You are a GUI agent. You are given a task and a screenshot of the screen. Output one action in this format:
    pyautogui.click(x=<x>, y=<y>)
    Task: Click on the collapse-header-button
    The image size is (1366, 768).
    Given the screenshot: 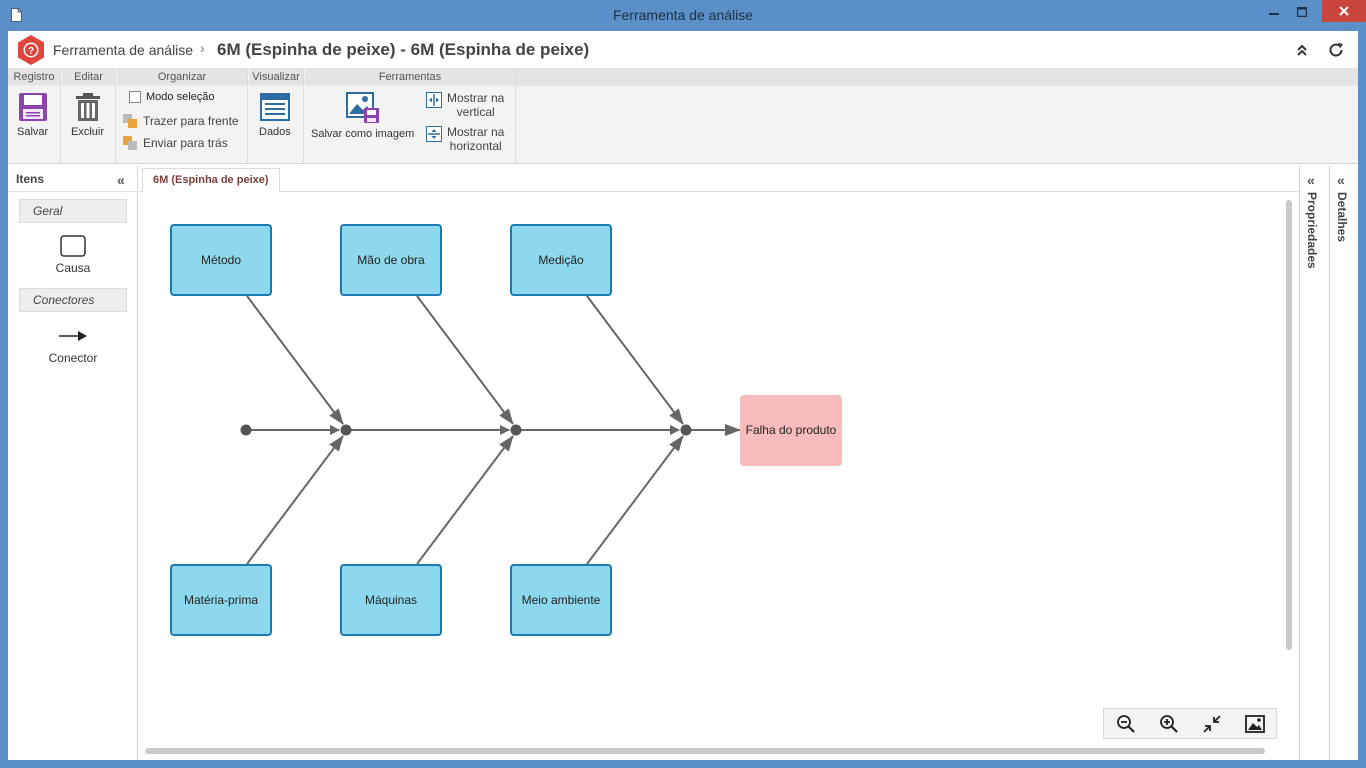 What is the action you would take?
    pyautogui.click(x=1302, y=50)
    